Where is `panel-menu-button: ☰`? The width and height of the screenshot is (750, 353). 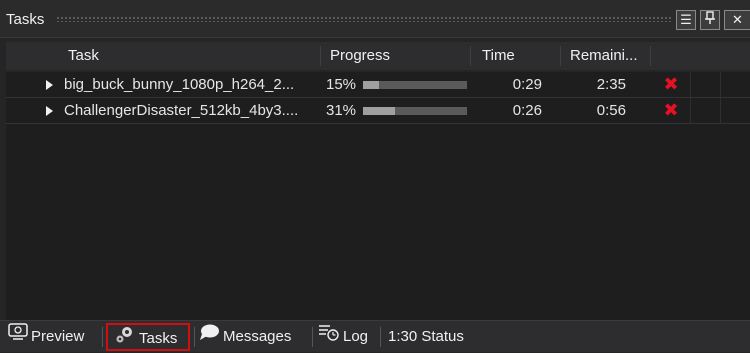 panel-menu-button: ☰ is located at coordinates (686, 20).